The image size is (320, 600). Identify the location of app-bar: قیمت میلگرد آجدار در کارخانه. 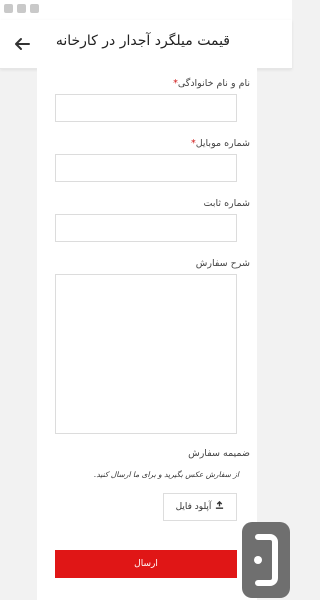
(146, 44).